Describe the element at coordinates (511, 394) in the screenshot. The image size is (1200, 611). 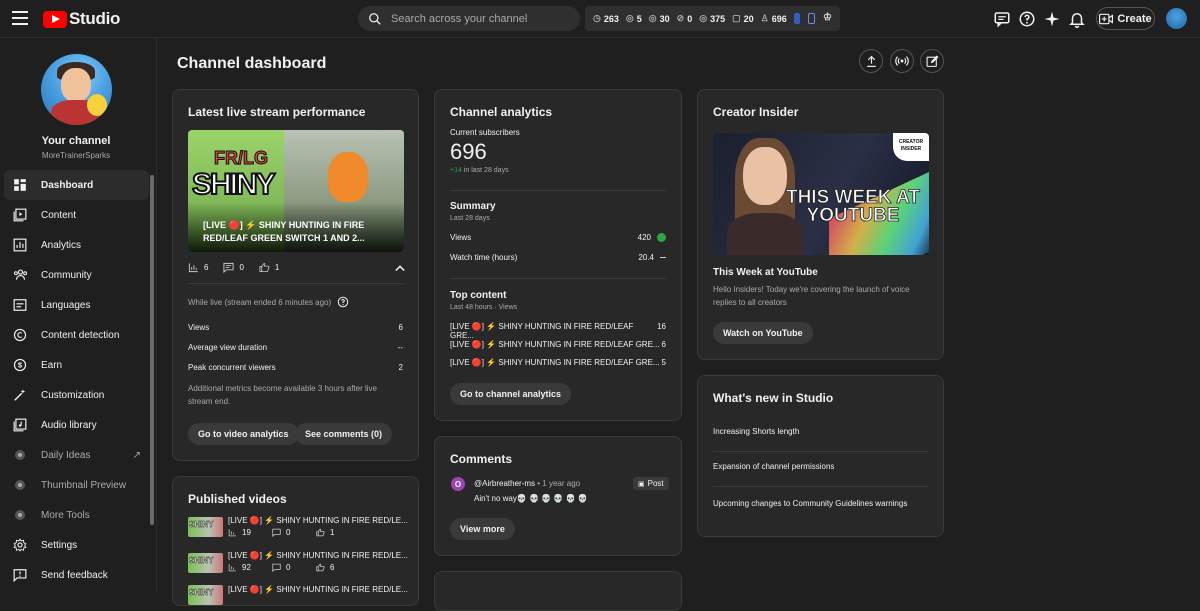
I see `channel-analytics-button: Go to channel analytics` at that location.